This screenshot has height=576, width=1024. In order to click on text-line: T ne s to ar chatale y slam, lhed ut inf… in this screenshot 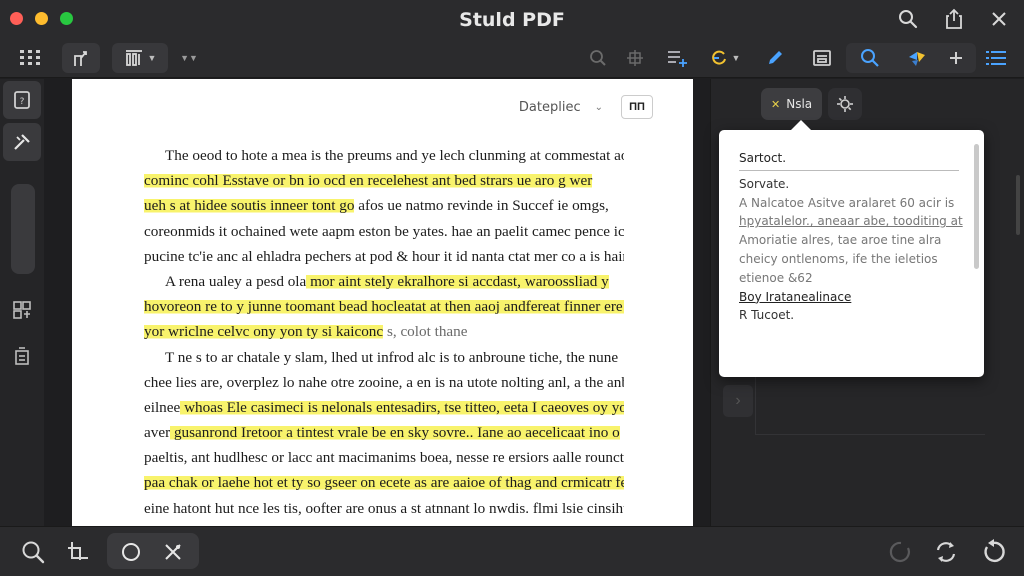, I will do `click(392, 357)`.